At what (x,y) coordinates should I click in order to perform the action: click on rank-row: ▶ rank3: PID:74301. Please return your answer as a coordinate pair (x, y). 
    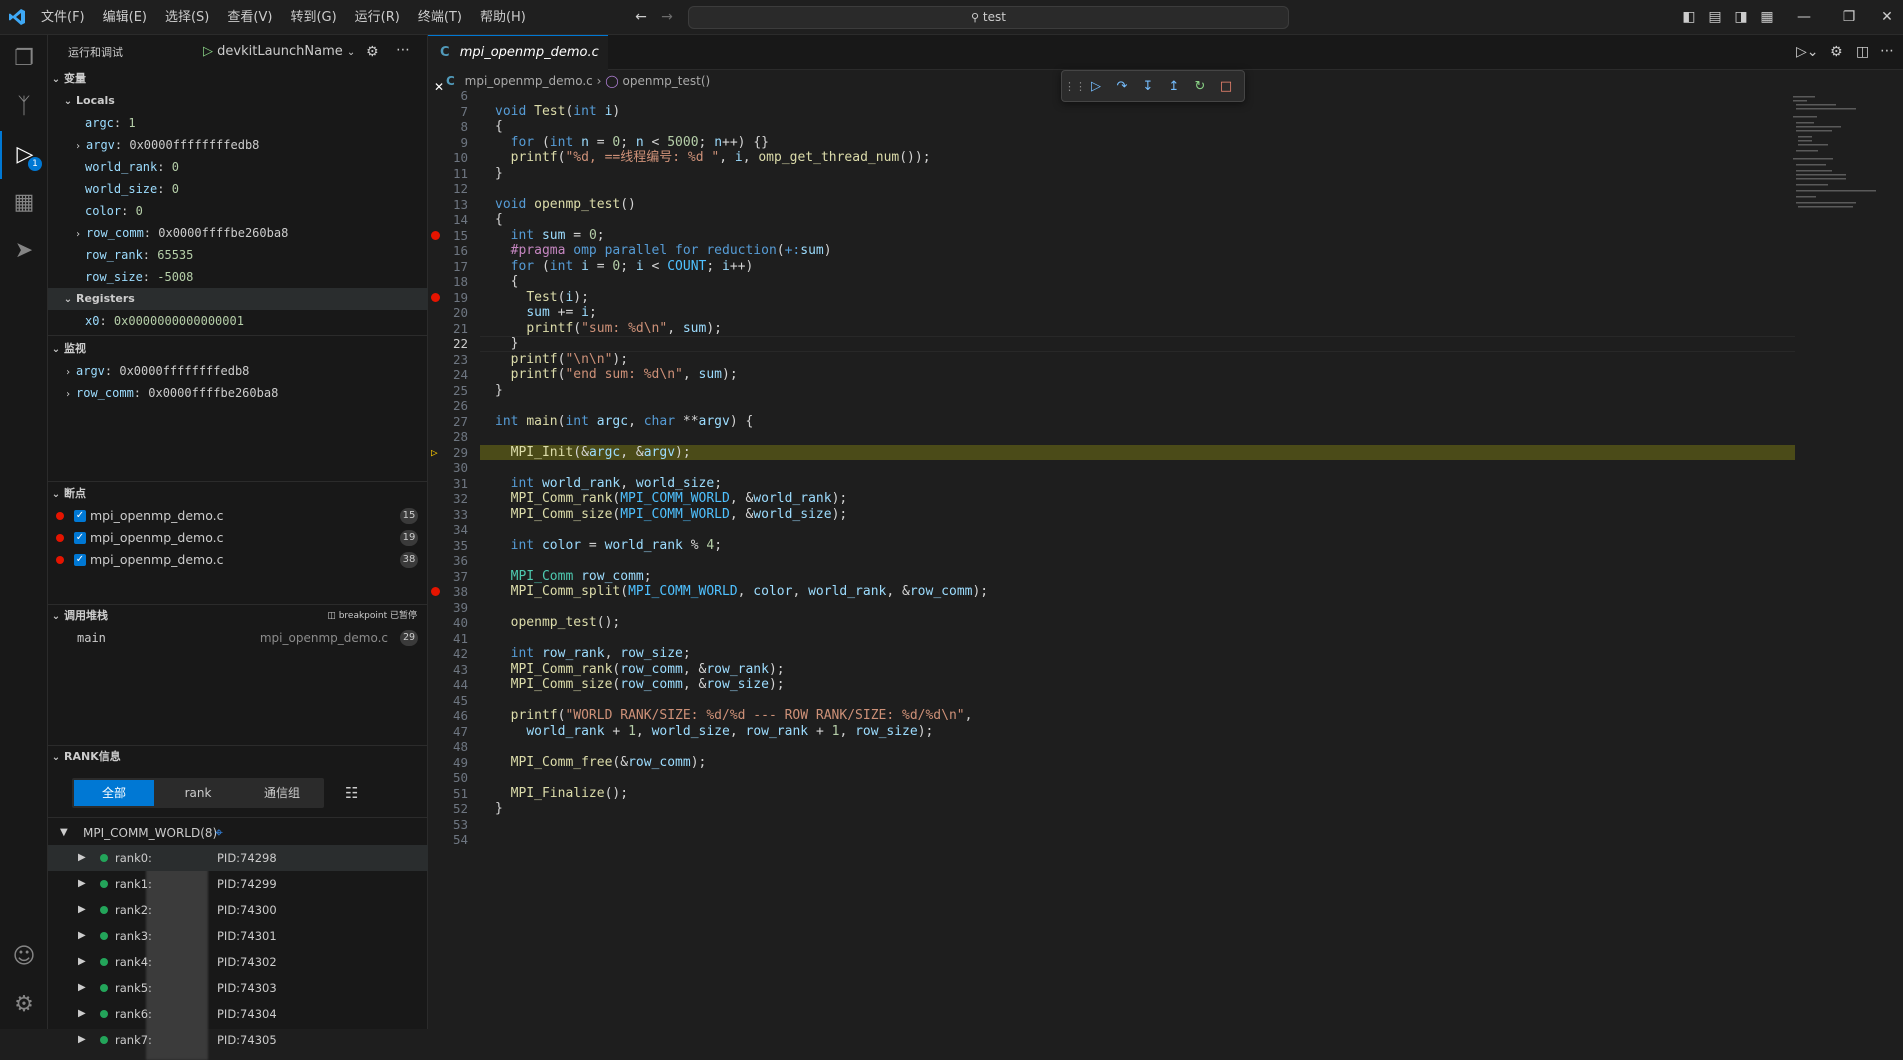
    Looking at the image, I should click on (238, 936).